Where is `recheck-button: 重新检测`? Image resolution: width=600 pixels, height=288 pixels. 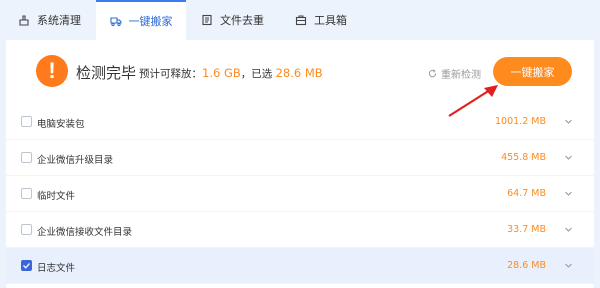 recheck-button: 重新检测 is located at coordinates (454, 73).